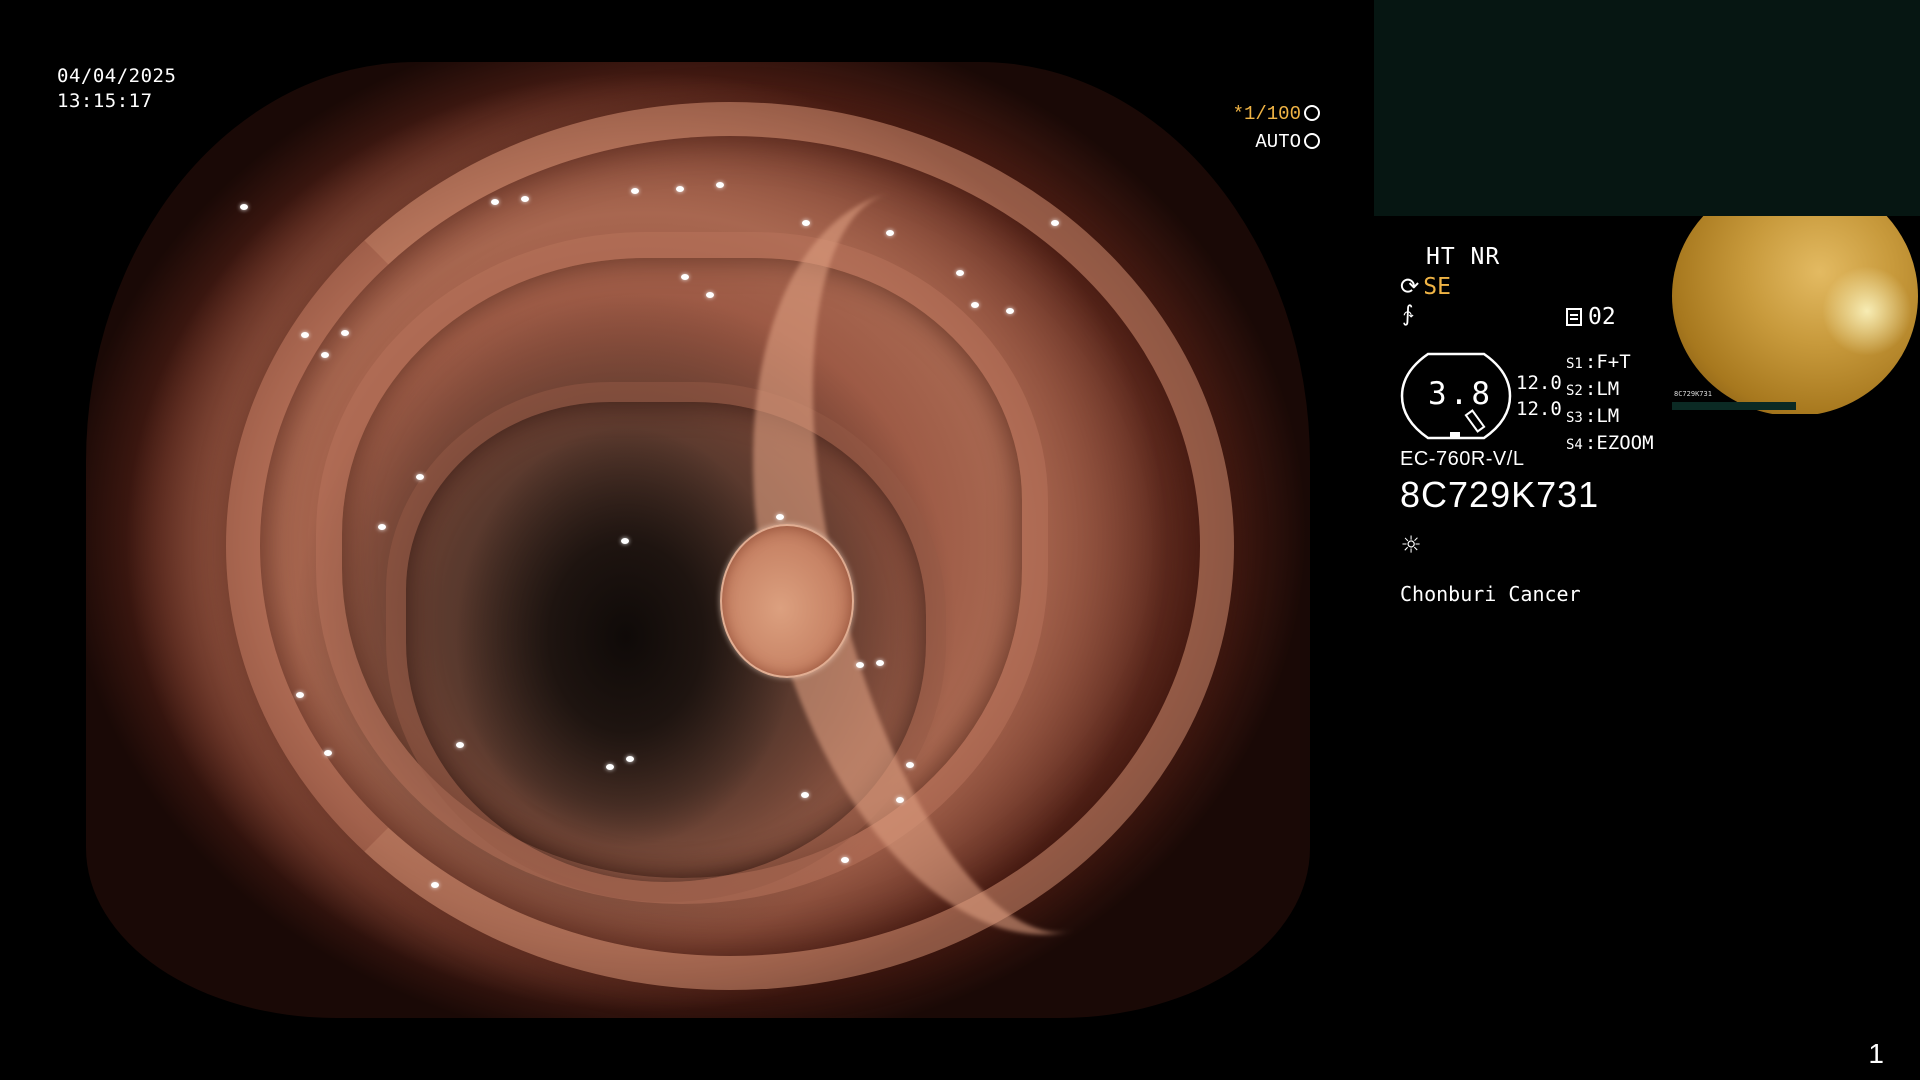 This screenshot has height=1080, width=1920. I want to click on switch-value: EZOOM, so click(1625, 443).